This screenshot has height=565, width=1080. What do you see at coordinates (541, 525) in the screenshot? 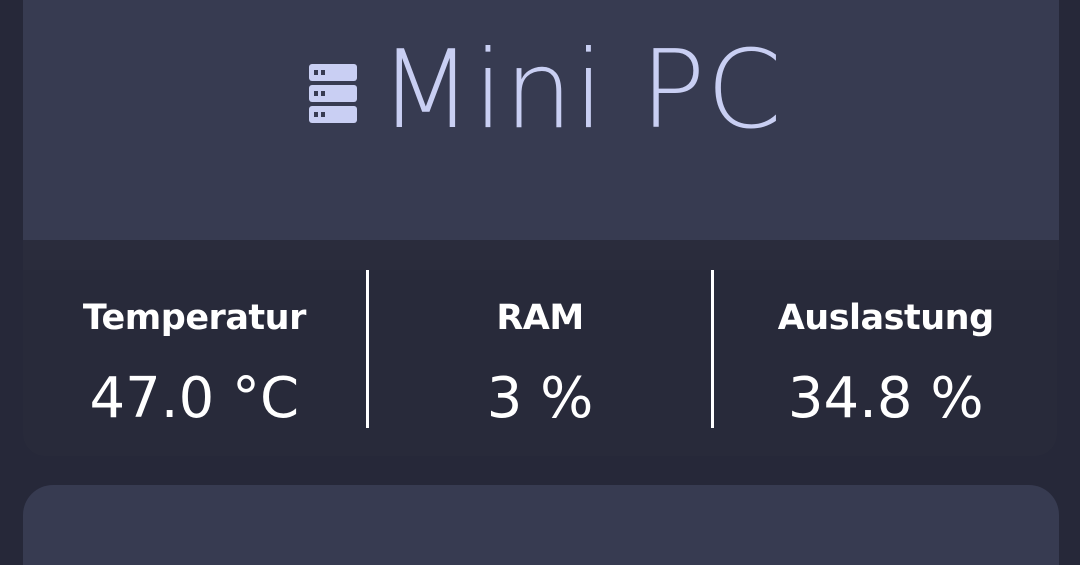
I see `next-card` at bounding box center [541, 525].